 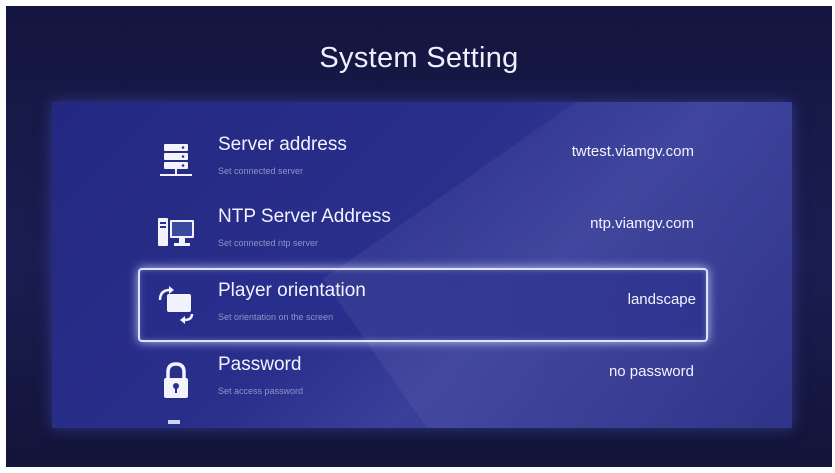 What do you see at coordinates (661, 299) in the screenshot?
I see `setting-value: landscape` at bounding box center [661, 299].